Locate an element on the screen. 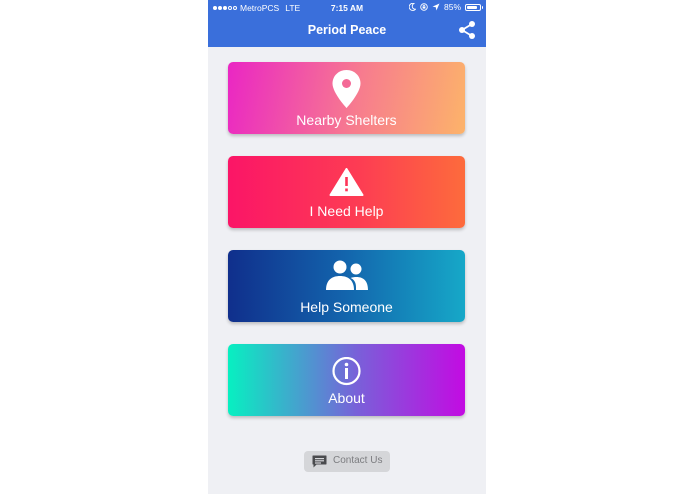 The image size is (695, 494). rotation-lock-icon is located at coordinates (424, 7).